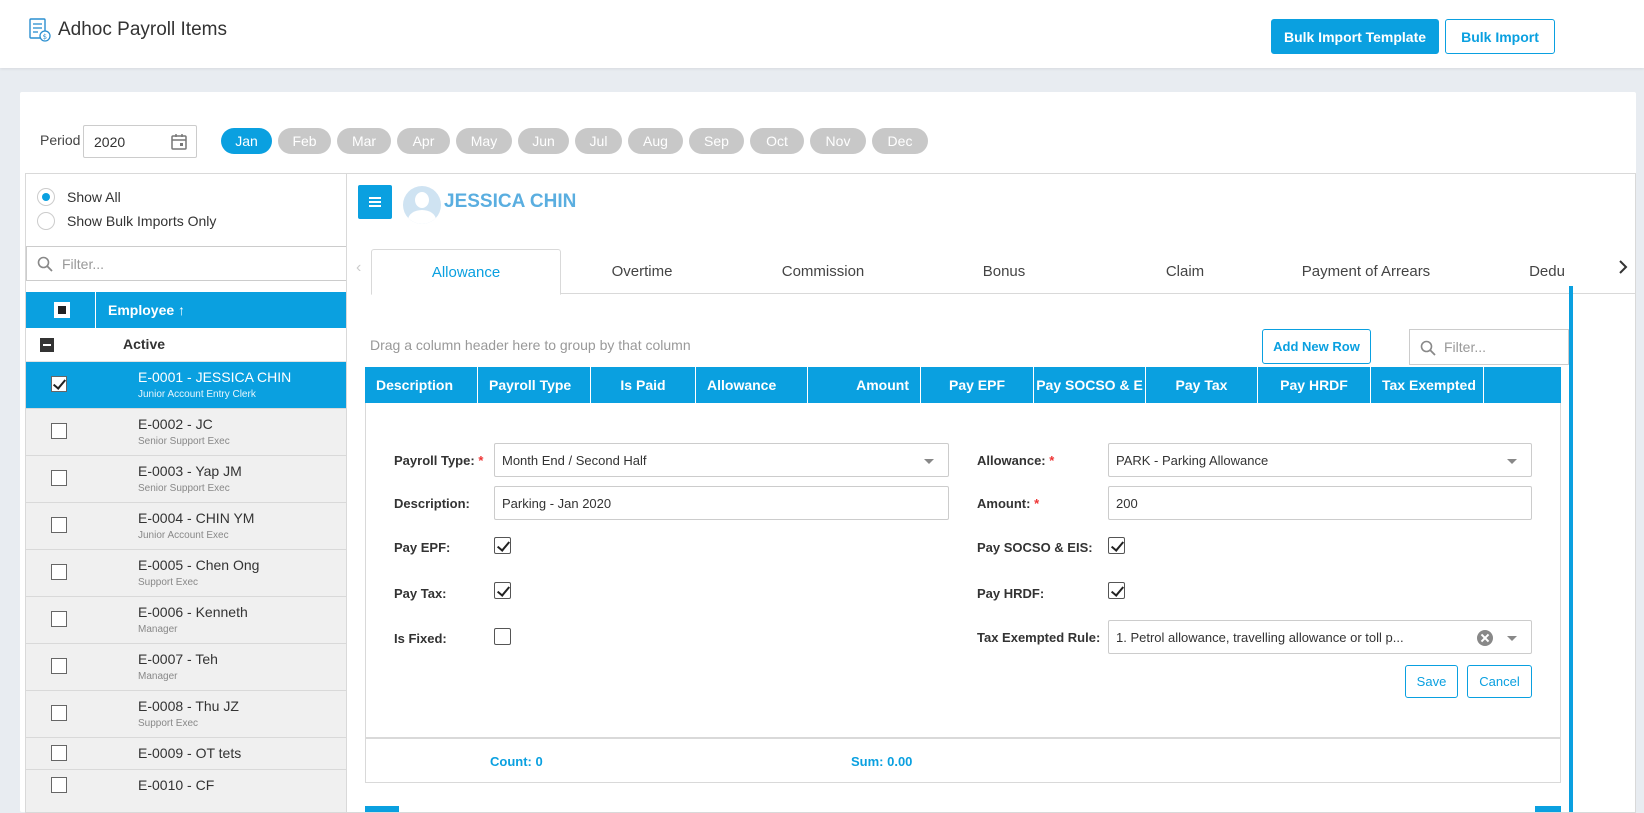  Describe the element at coordinates (1366, 271) in the screenshot. I see `tab-payment-of-arrears: Payment of Arrears` at that location.